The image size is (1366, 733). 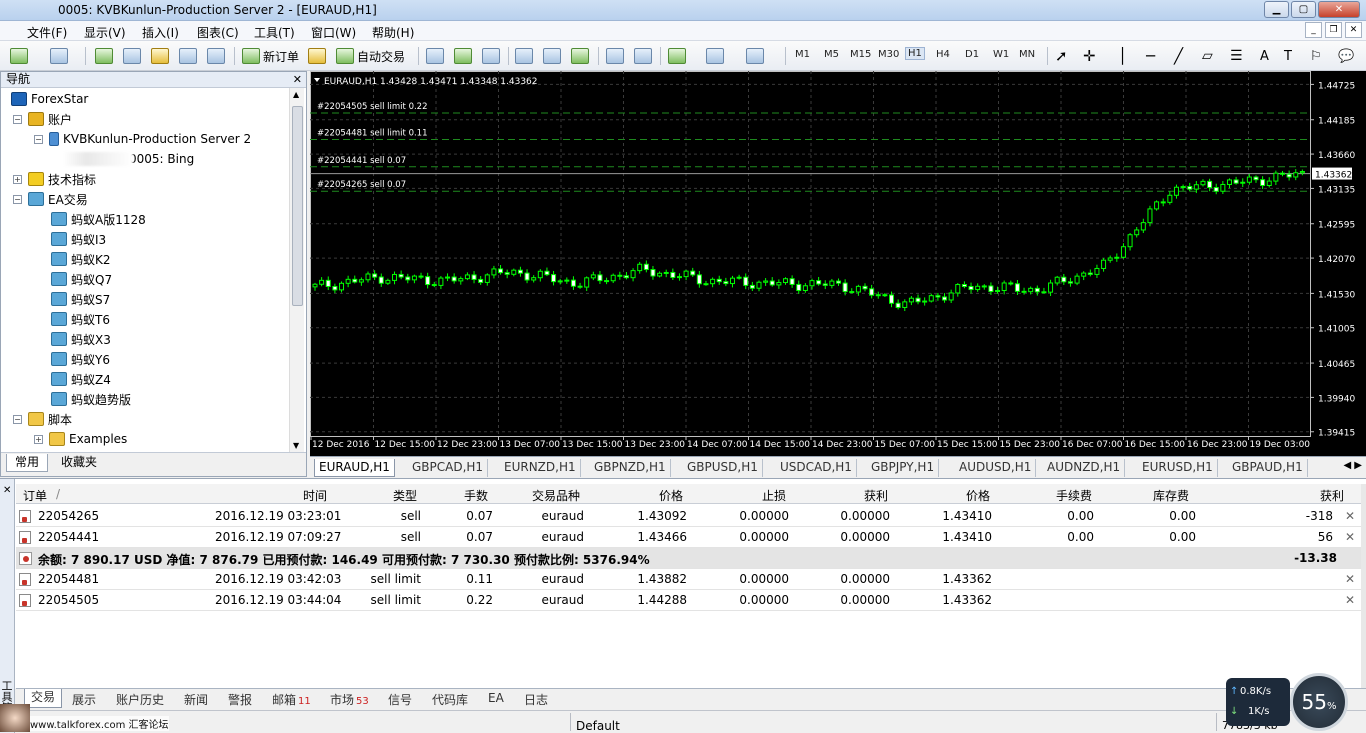 What do you see at coordinates (802, 54) in the screenshot?
I see `timeframe-m1: M1` at bounding box center [802, 54].